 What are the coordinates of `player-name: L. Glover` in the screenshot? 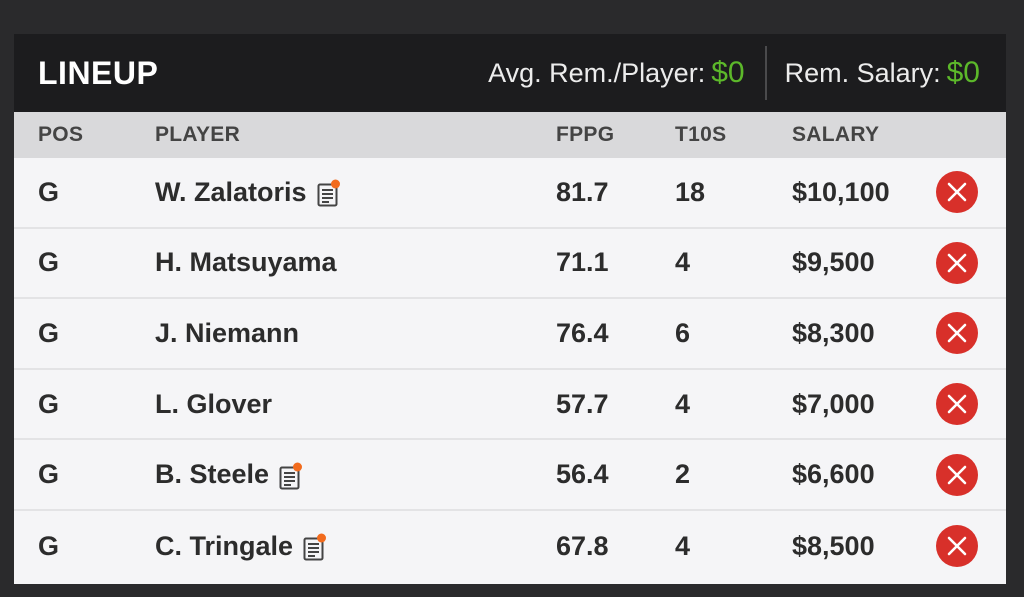 It's located at (213, 404).